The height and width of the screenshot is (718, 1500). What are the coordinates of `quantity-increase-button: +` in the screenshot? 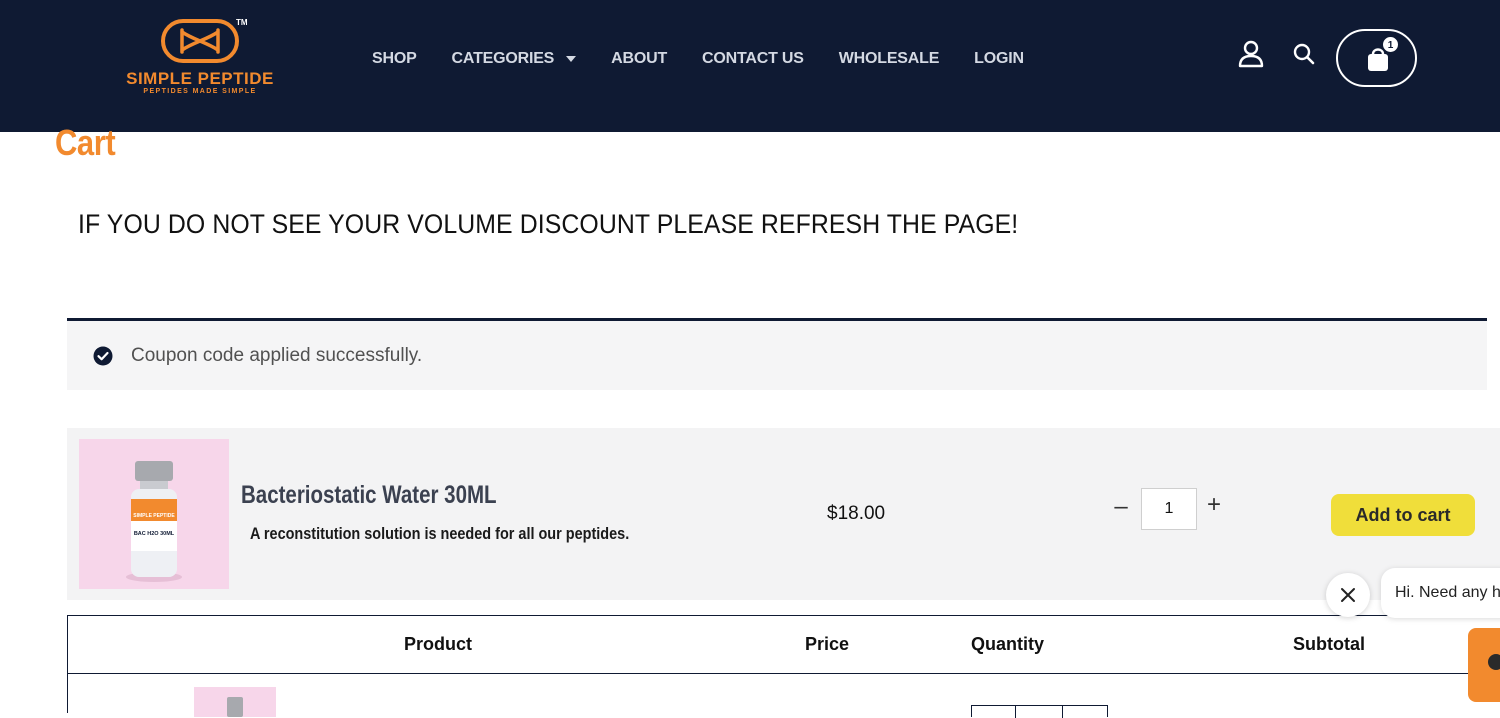 It's located at (1214, 505).